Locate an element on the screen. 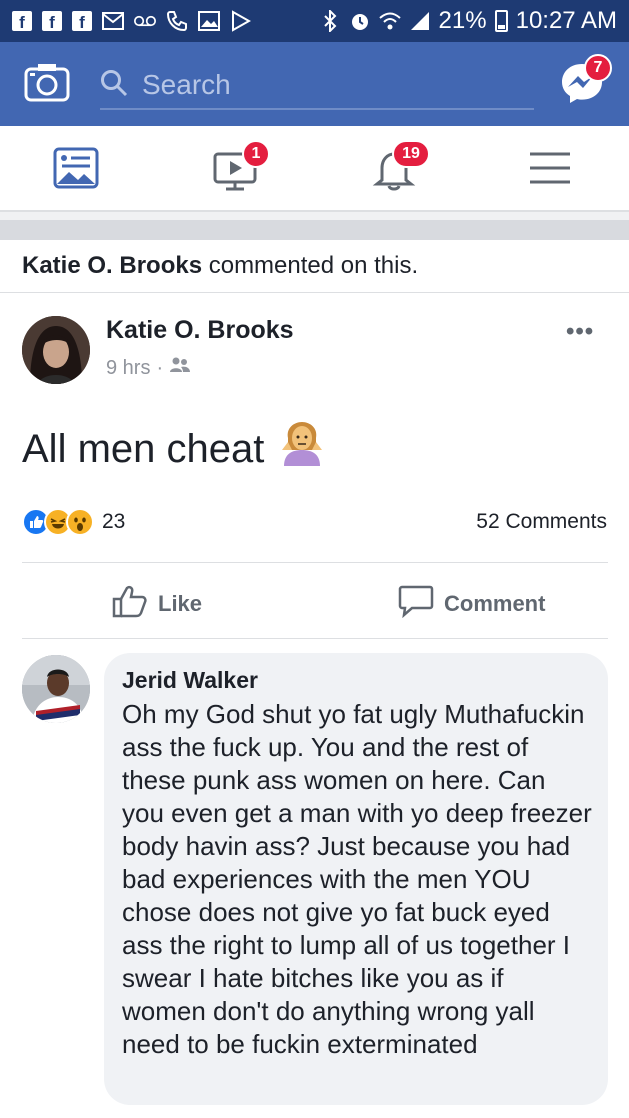 This screenshot has height=1118, width=629. camera-icon is located at coordinates (47, 82).